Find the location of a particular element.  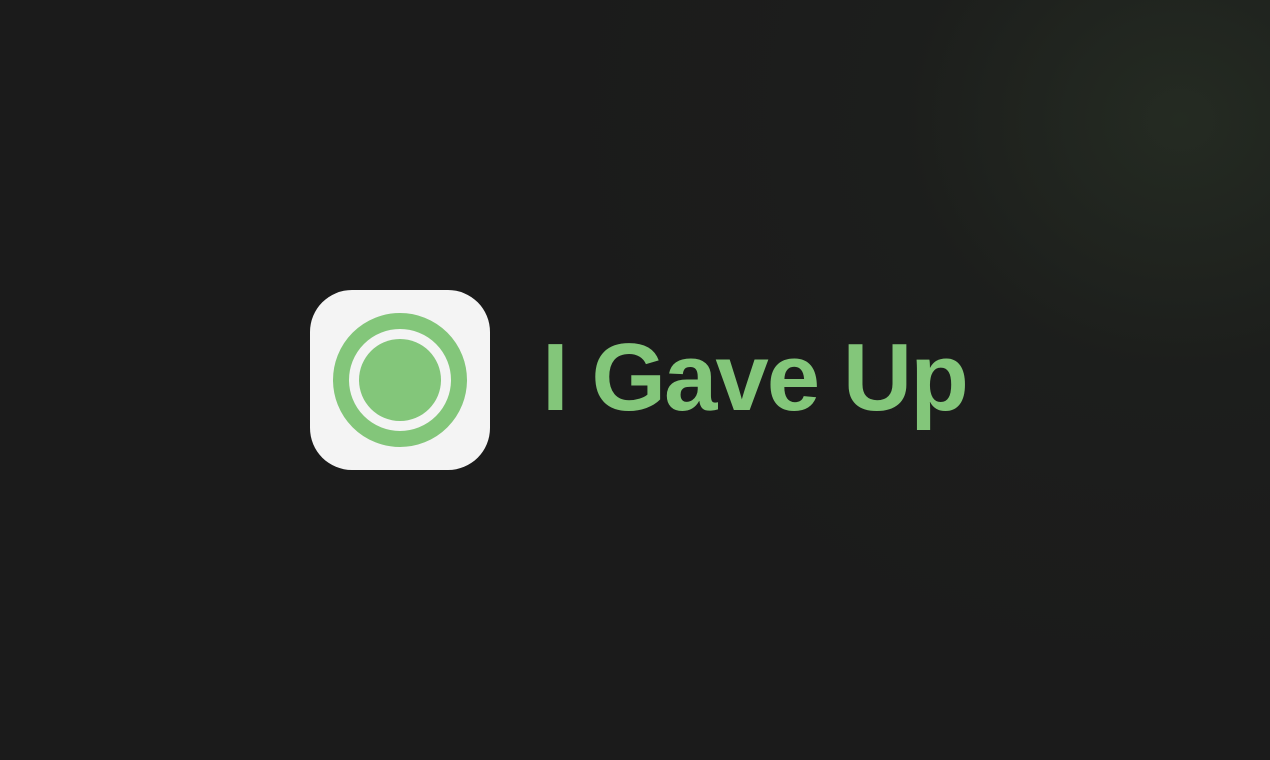

target-ring-icon is located at coordinates (400, 380).